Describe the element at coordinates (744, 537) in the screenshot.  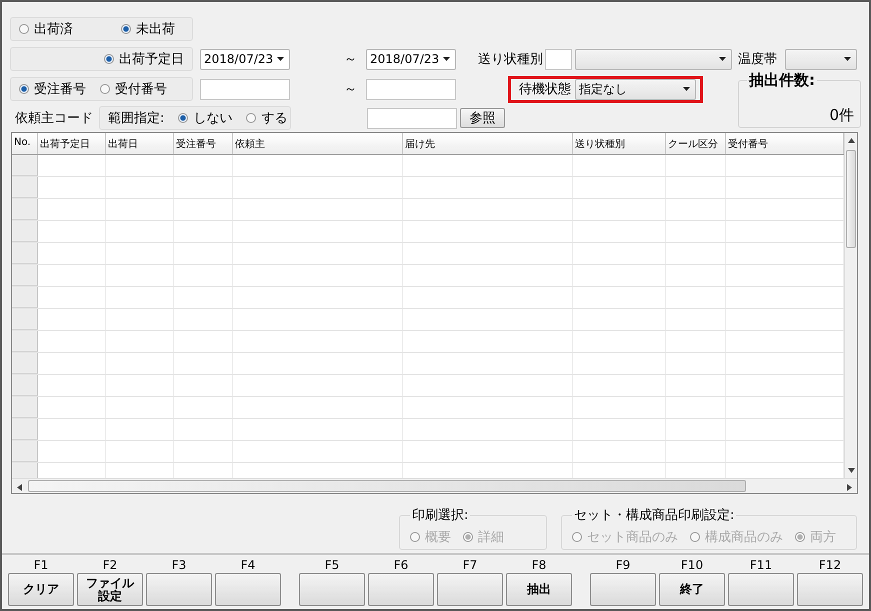
I see `radio-label: 構成商品のみ` at that location.